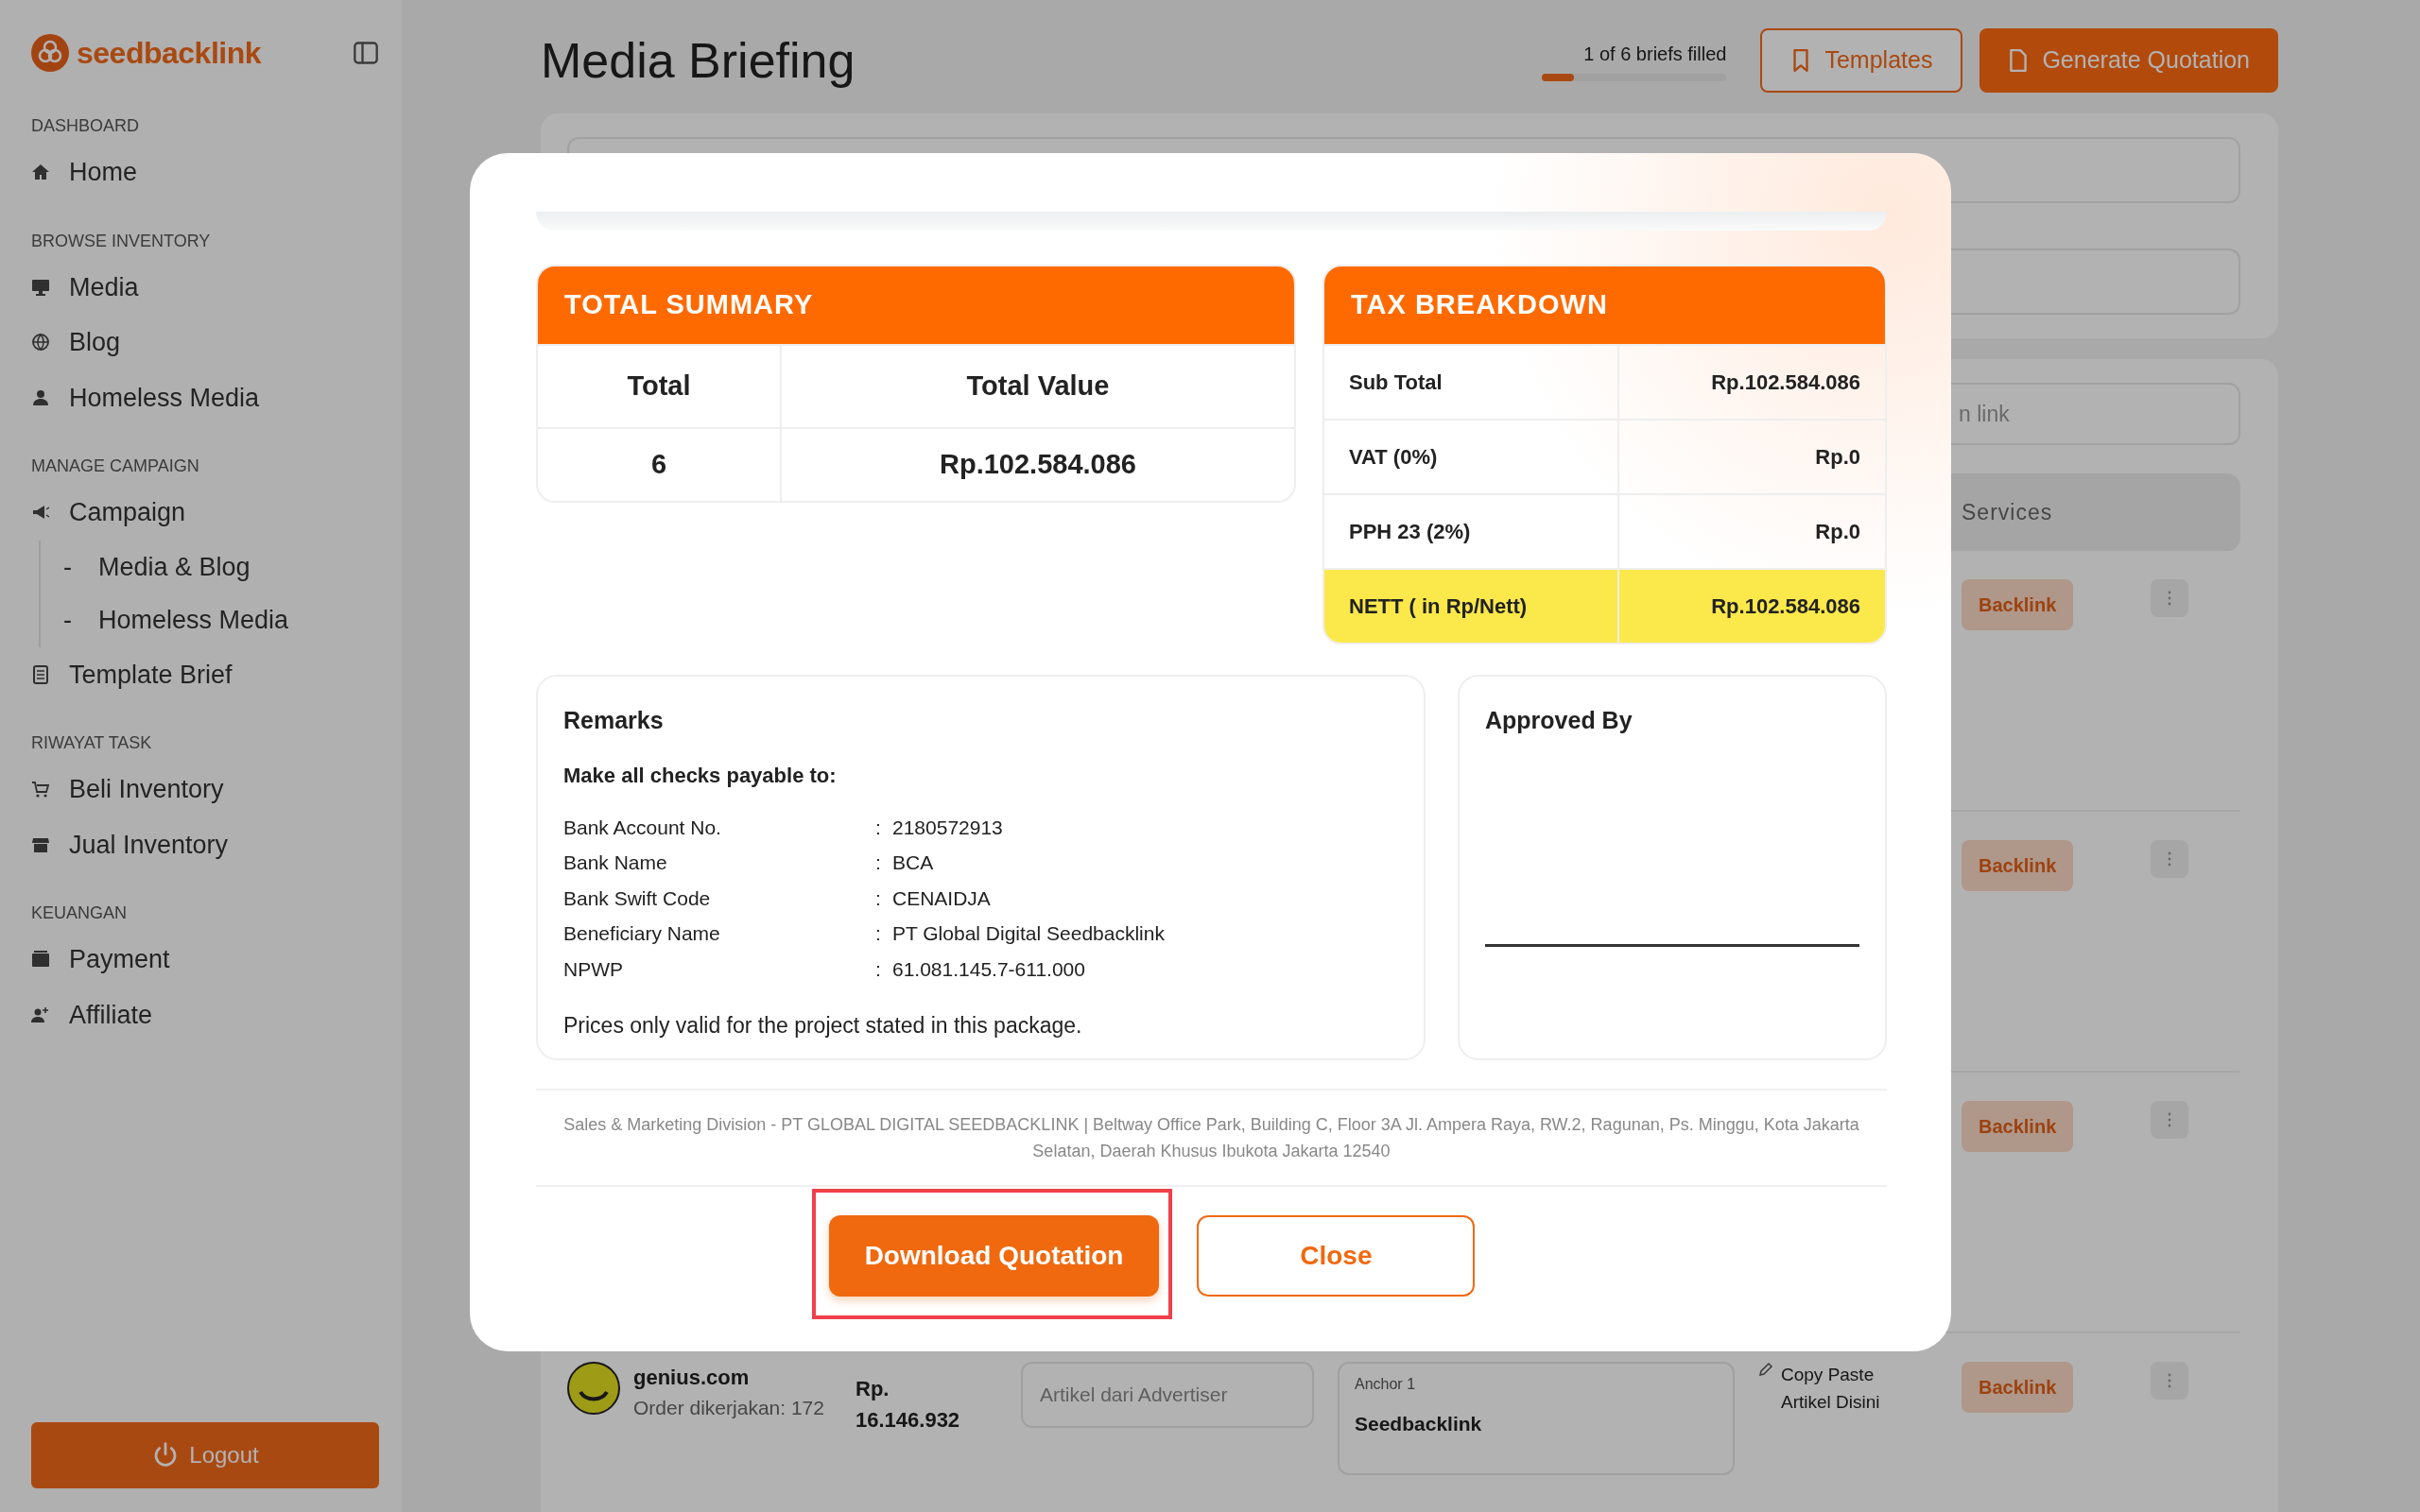 This screenshot has height=1512, width=2420. I want to click on row-label: VAT (0%), so click(1471, 457).